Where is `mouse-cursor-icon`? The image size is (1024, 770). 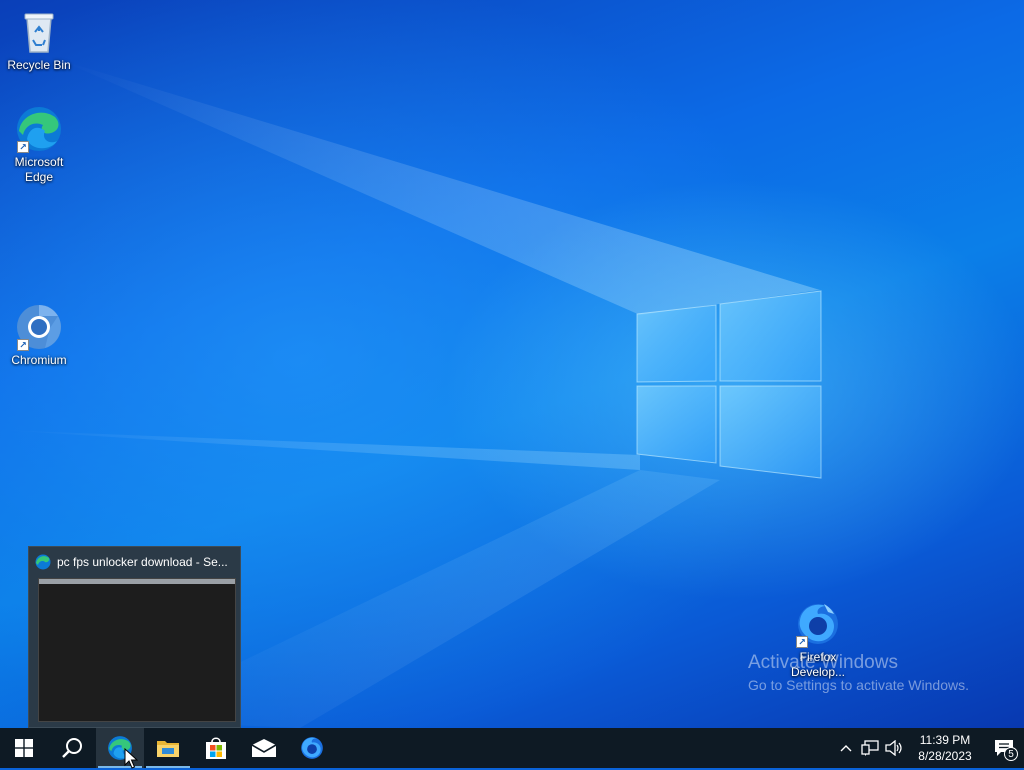 mouse-cursor-icon is located at coordinates (131, 758).